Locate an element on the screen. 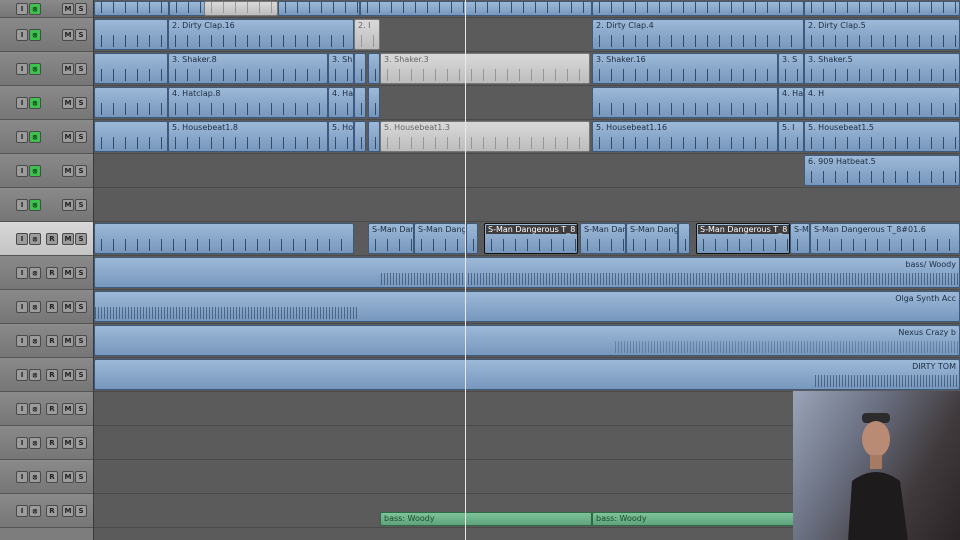  audio-region: S-Man Dar is located at coordinates (391, 238).